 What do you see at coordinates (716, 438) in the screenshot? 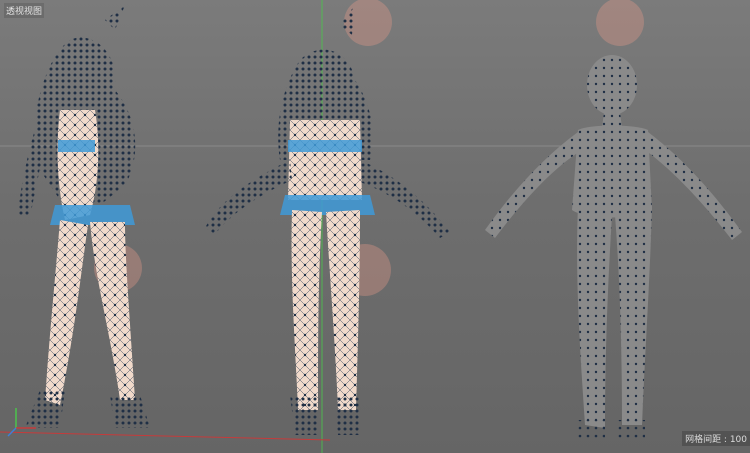
I see `grid-spacing-readout: 网格间距 : 100` at bounding box center [716, 438].